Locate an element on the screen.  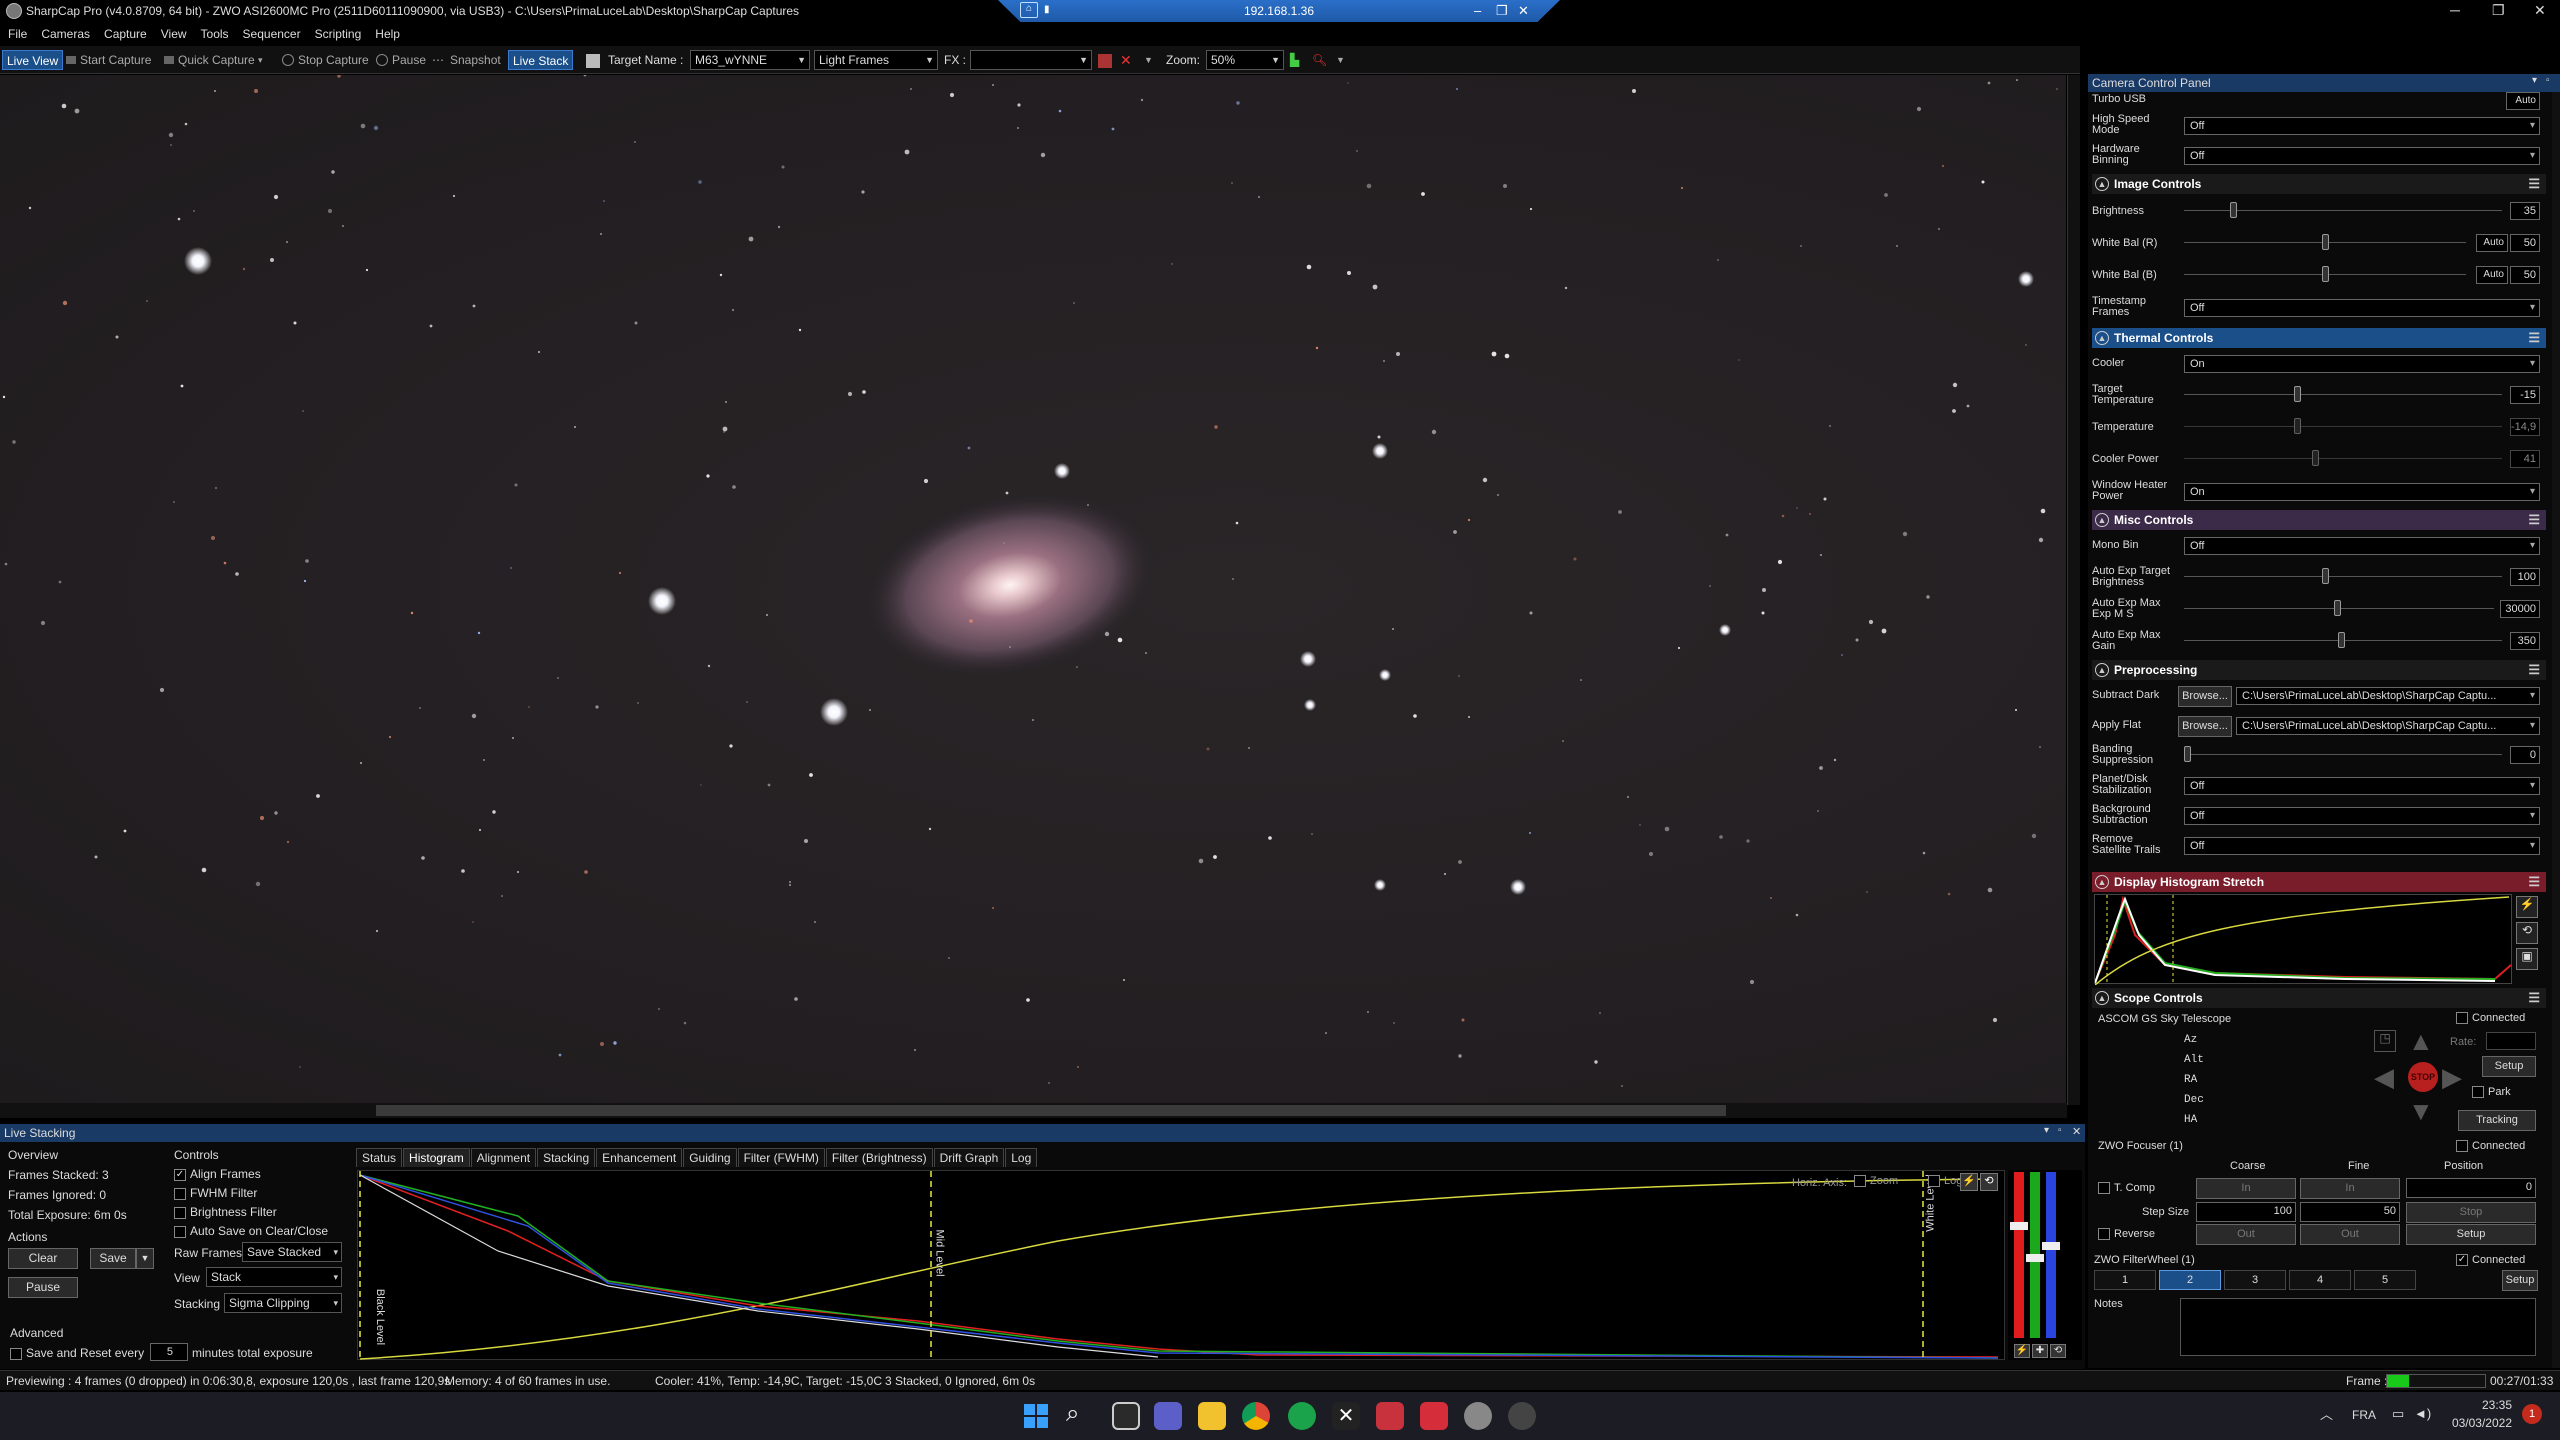
log-option: Log is located at coordinates (1945, 1181).